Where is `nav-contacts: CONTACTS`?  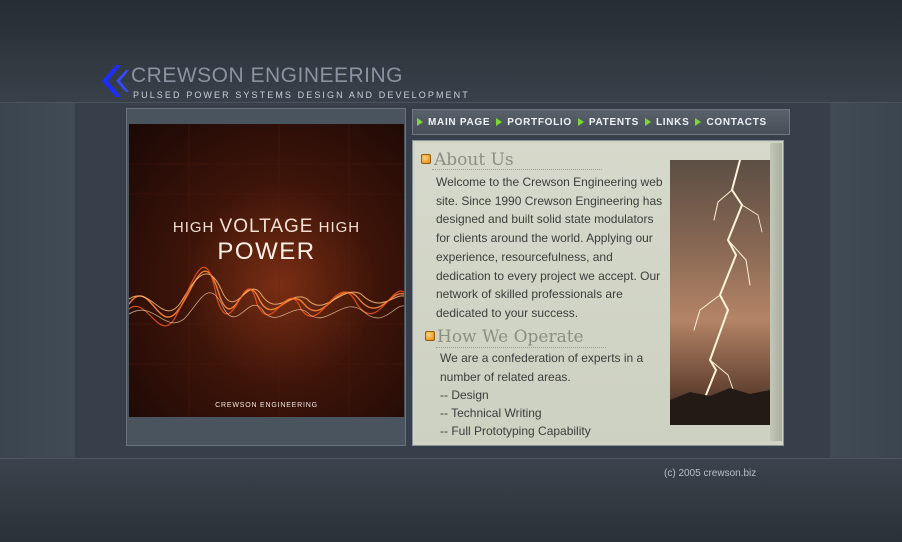
nav-contacts: CONTACTS is located at coordinates (730, 122).